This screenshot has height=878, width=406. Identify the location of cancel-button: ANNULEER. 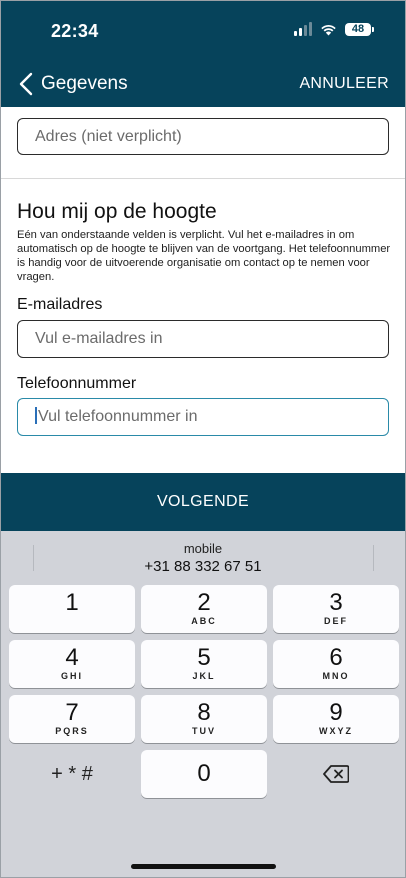
(344, 84).